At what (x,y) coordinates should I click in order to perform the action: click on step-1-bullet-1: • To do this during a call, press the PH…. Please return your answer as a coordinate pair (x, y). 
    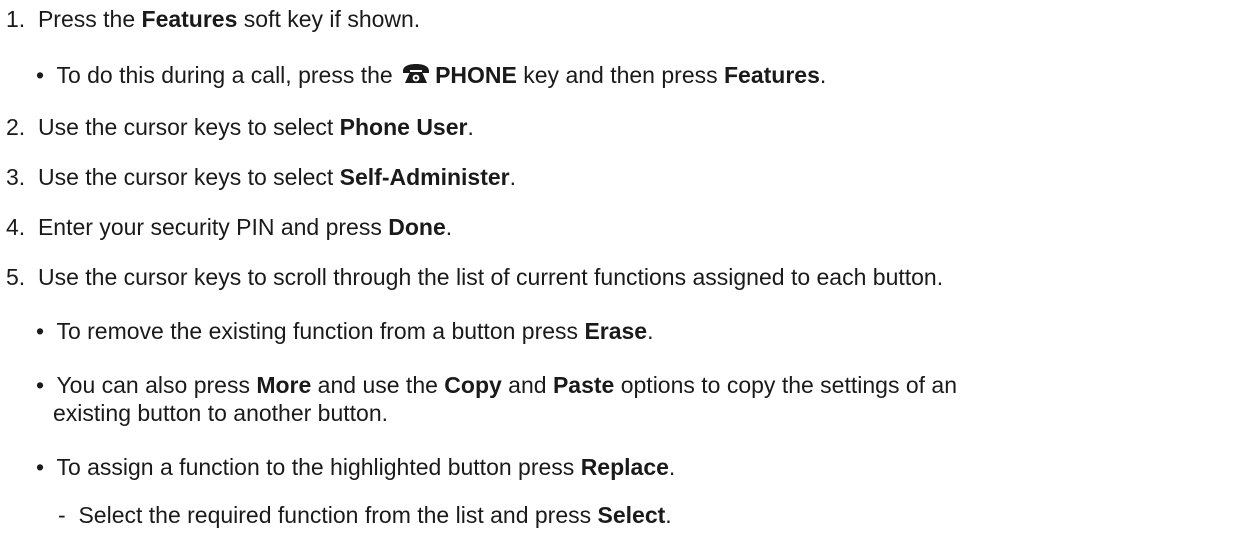
    Looking at the image, I should click on (431, 75).